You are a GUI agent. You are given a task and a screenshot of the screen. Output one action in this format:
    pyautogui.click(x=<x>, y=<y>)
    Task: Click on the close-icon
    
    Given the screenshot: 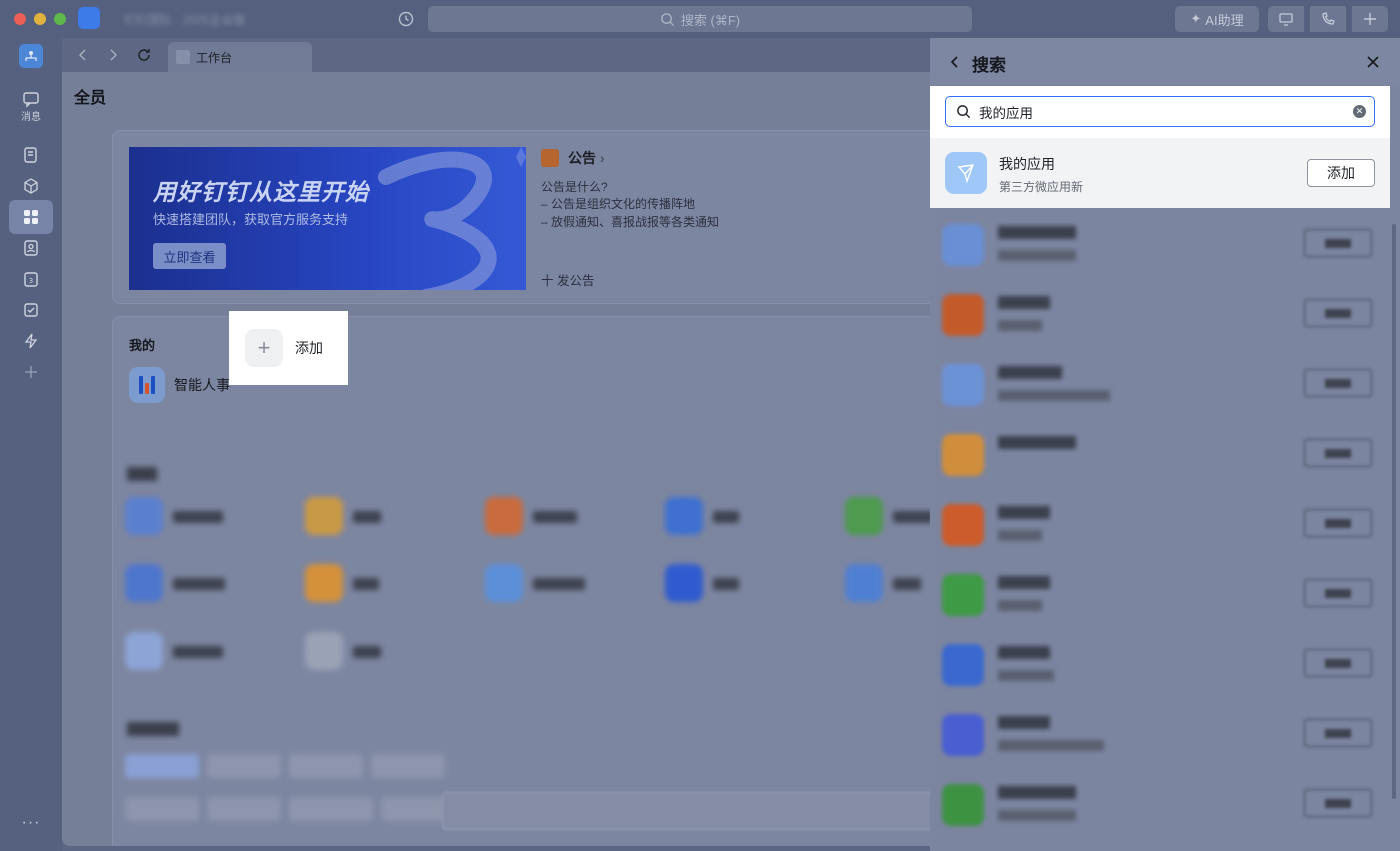 What is the action you would take?
    pyautogui.click(x=1373, y=62)
    